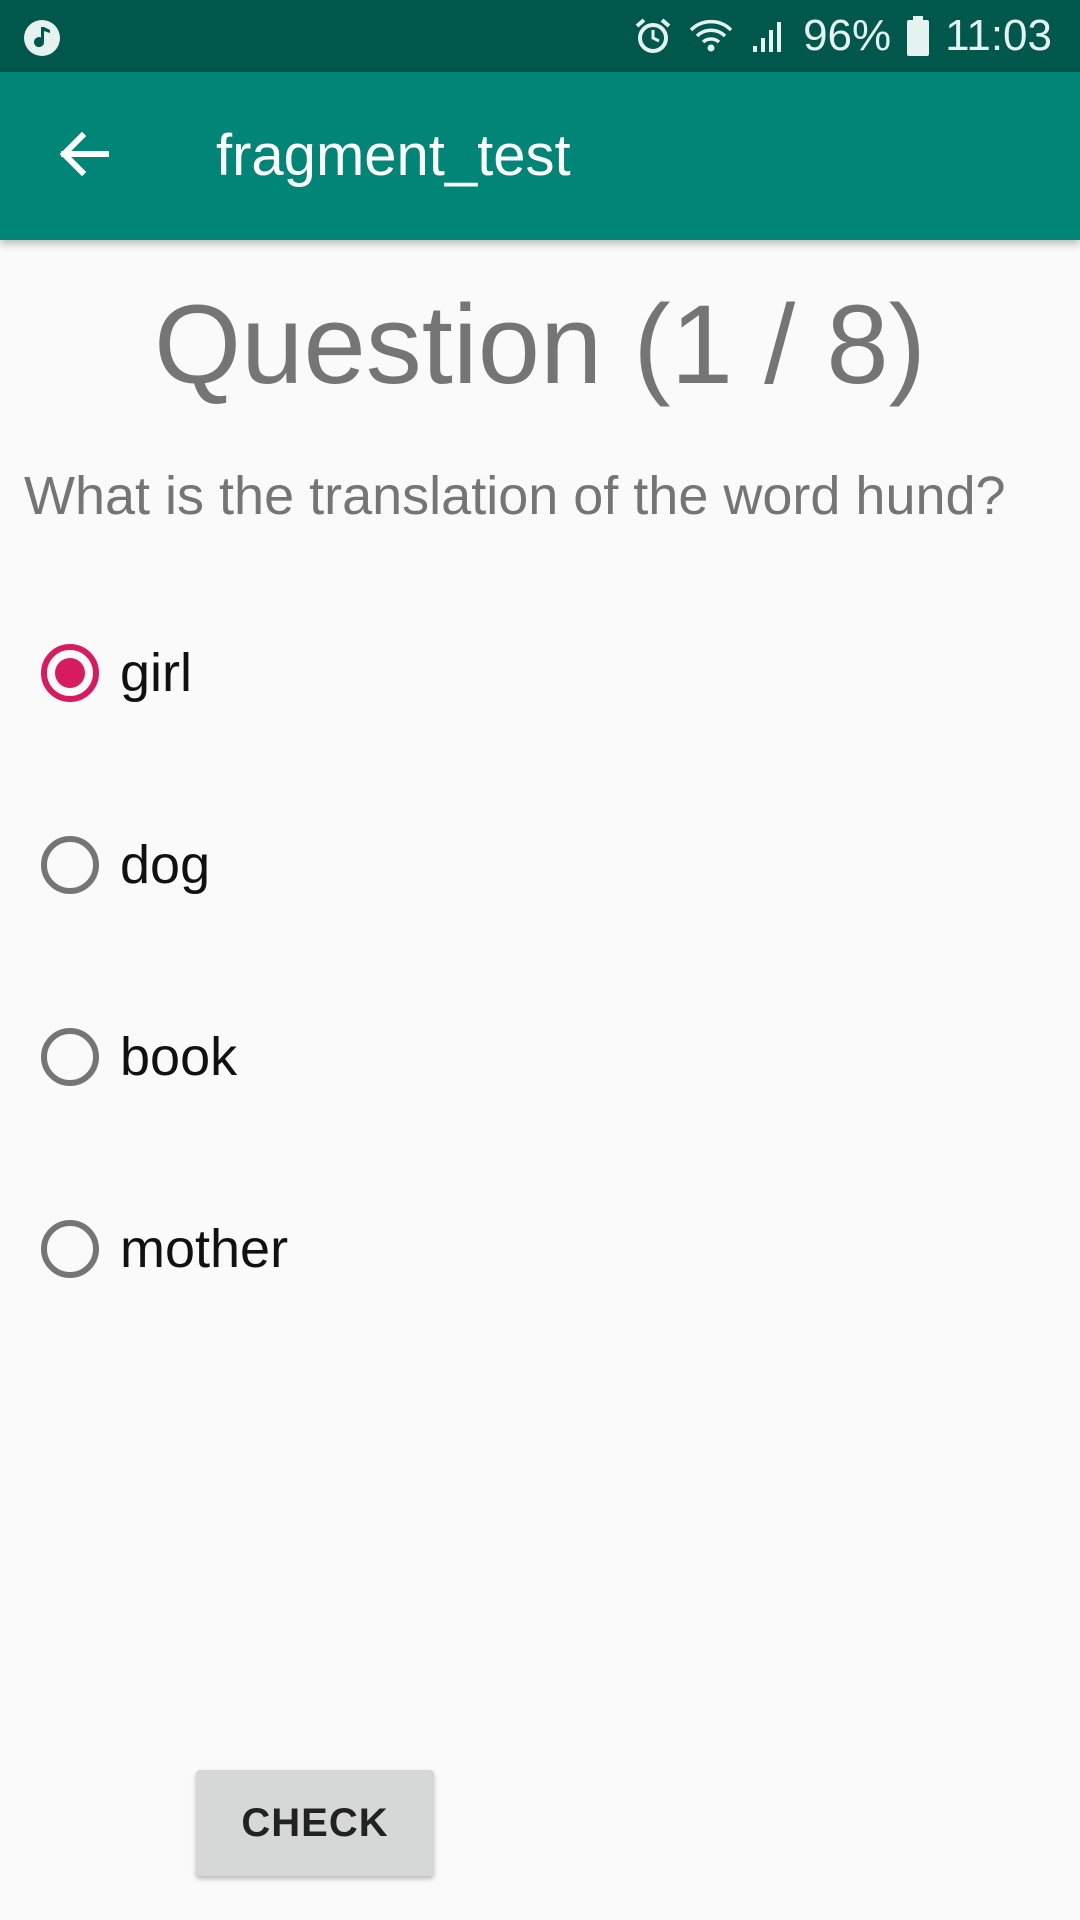 The image size is (1080, 1920). Describe the element at coordinates (998, 35) in the screenshot. I see `clock: 11:03` at that location.